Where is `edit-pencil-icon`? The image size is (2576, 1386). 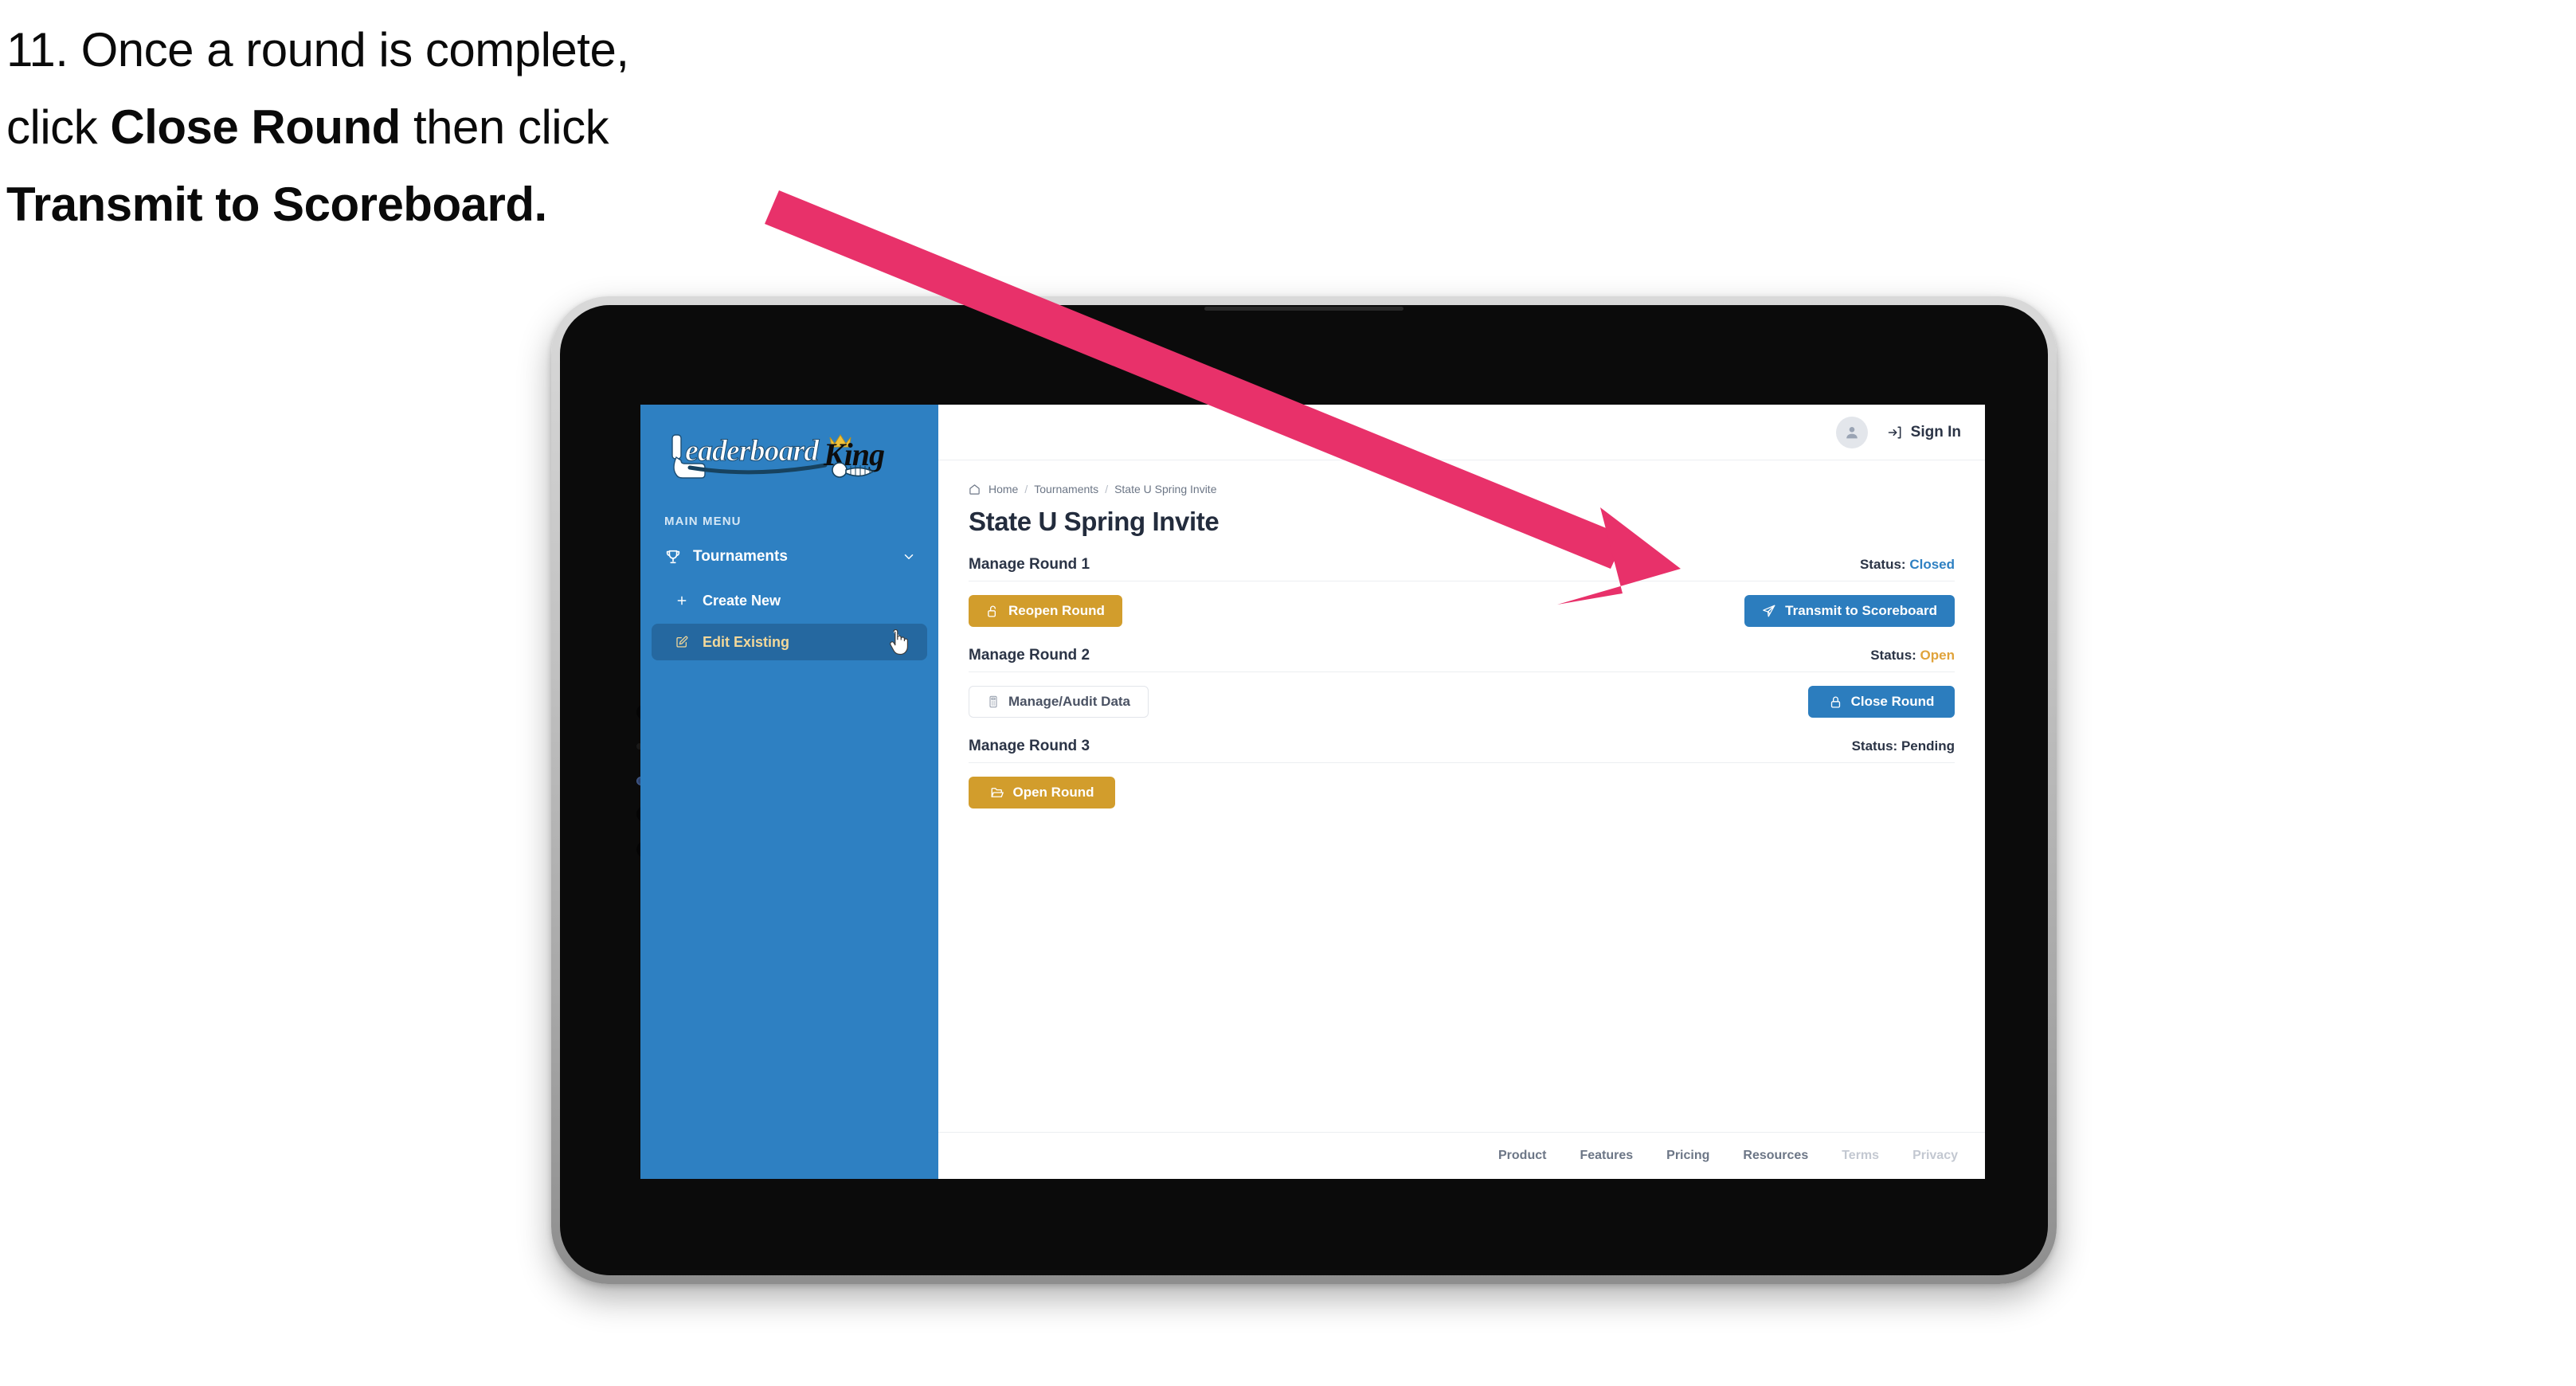 edit-pencil-icon is located at coordinates (681, 642).